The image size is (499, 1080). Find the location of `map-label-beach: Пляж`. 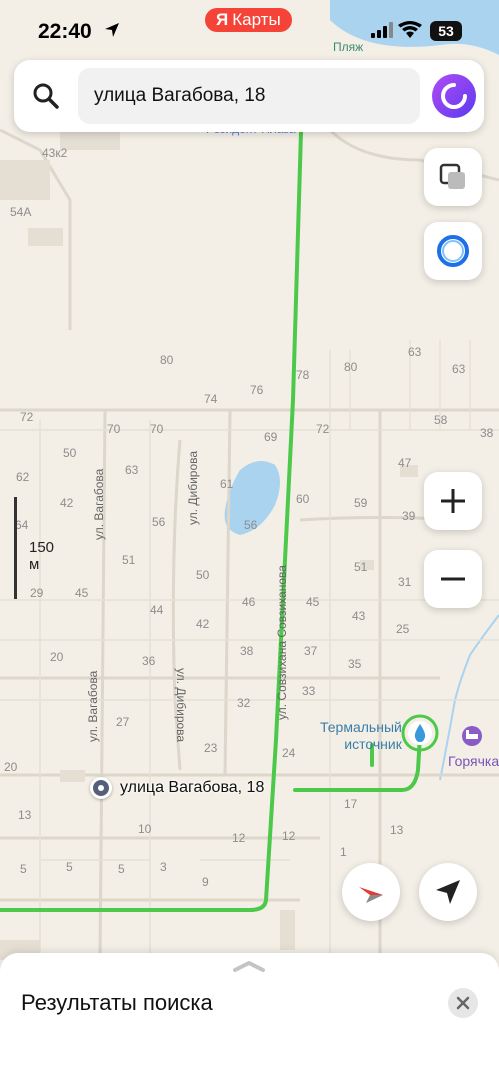

map-label-beach: Пляж is located at coordinates (348, 47).